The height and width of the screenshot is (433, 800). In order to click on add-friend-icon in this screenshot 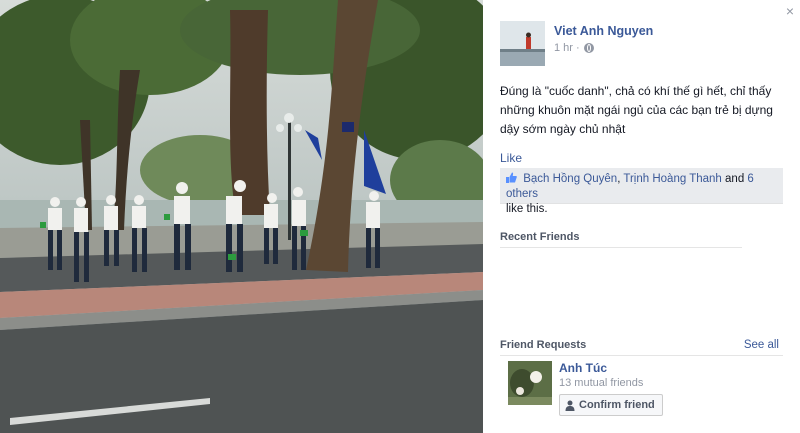, I will do `click(570, 405)`.